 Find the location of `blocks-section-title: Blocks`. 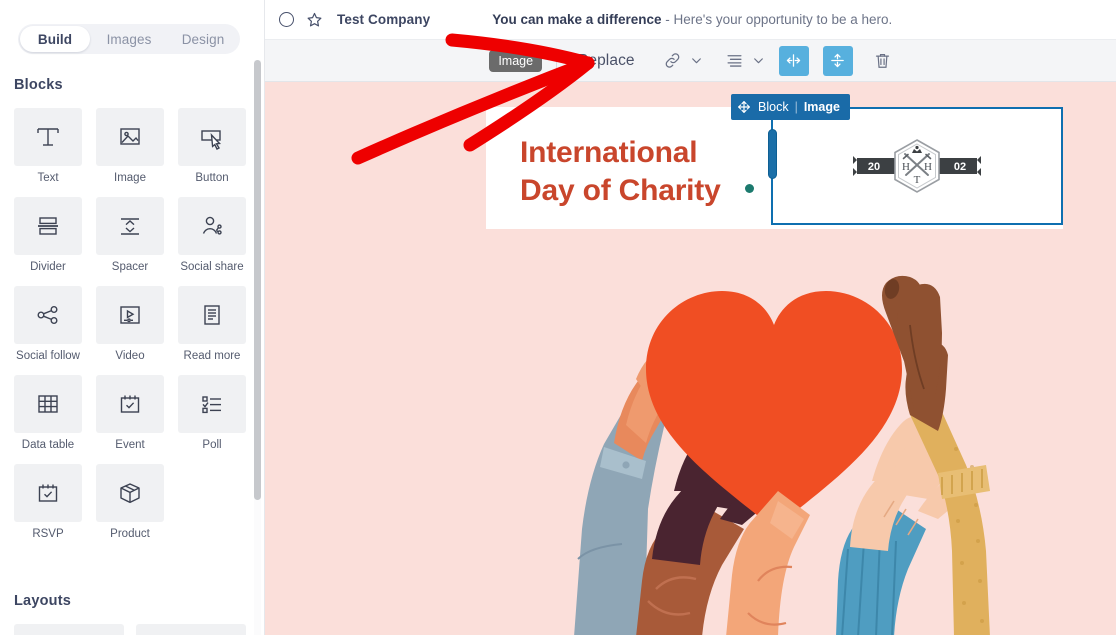

blocks-section-title: Blocks is located at coordinates (38, 85).